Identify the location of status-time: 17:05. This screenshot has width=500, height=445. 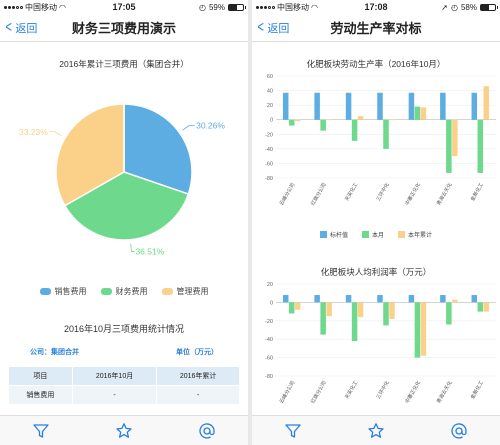
(124, 7).